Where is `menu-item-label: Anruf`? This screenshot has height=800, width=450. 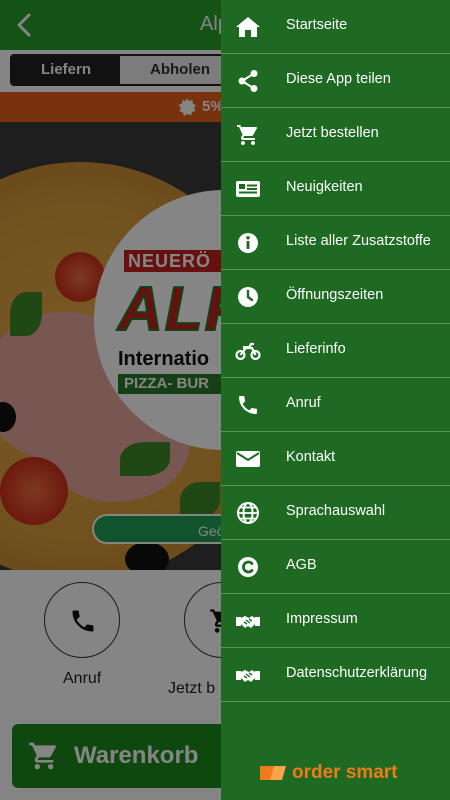
menu-item-label: Anruf is located at coordinates (303, 403).